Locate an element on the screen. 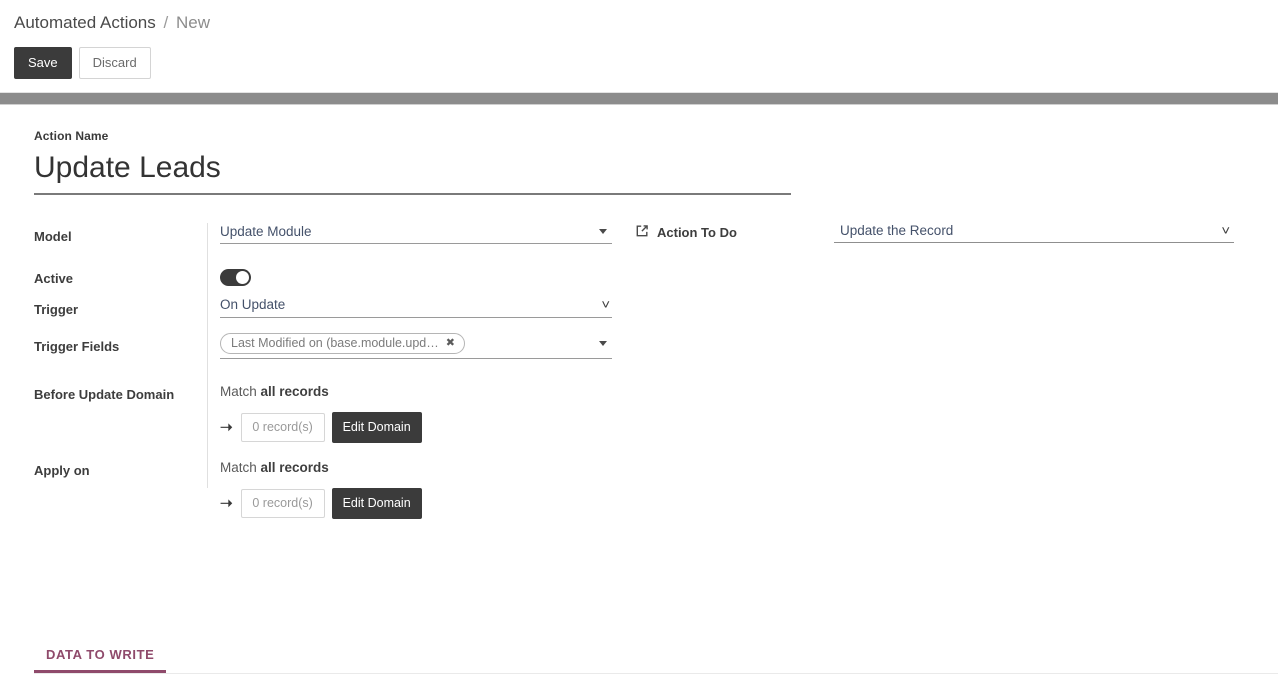 Image resolution: width=1278 pixels, height=674 pixels. apply-on-match-line: Match all records is located at coordinates (427, 468).